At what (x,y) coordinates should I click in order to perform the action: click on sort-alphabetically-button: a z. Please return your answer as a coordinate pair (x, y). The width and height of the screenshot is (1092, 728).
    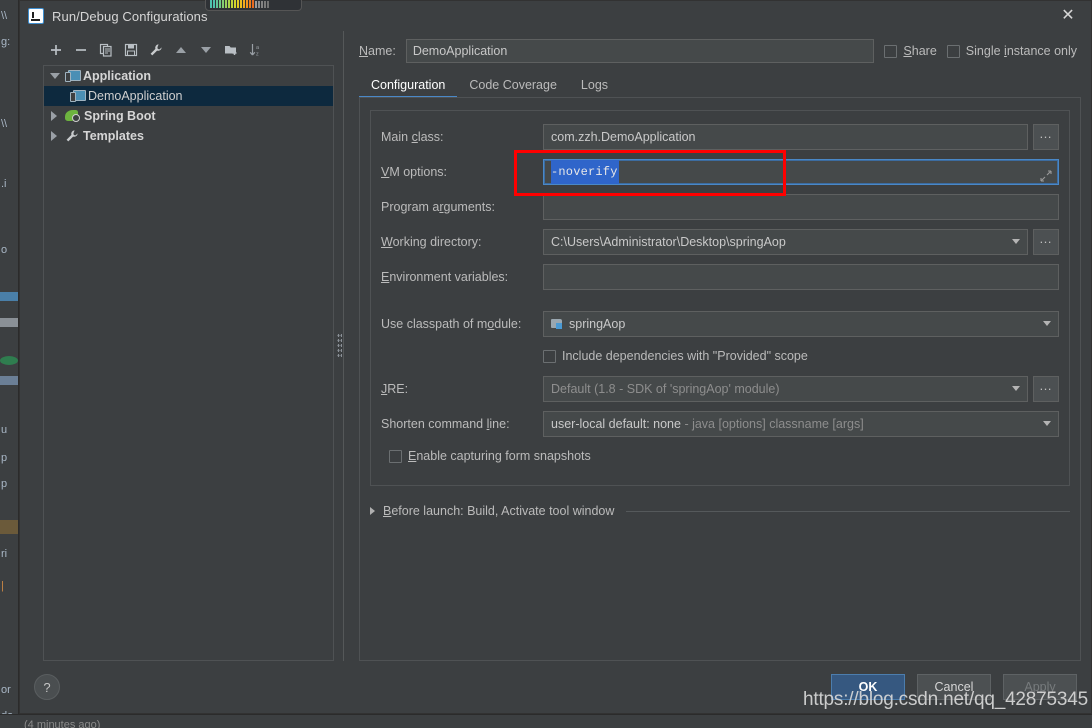
    Looking at the image, I should click on (256, 50).